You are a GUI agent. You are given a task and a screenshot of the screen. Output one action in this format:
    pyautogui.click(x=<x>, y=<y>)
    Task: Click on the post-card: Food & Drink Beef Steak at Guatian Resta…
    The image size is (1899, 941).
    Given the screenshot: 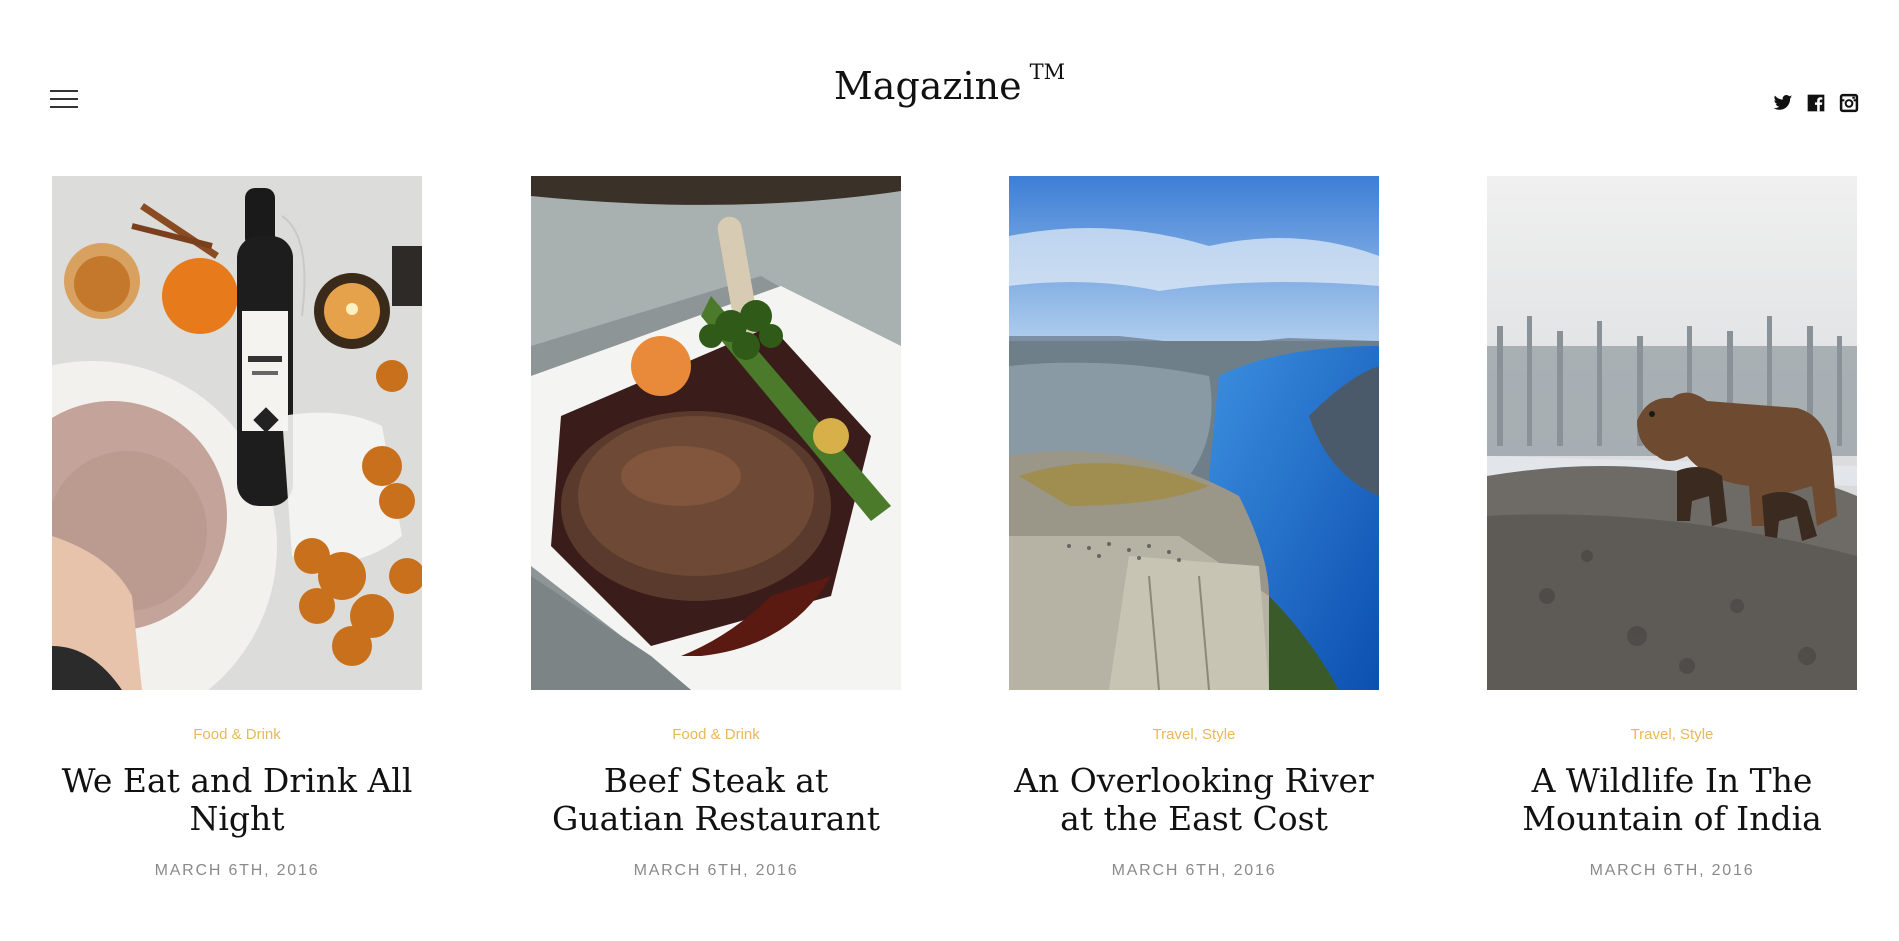 What is the action you would take?
    pyautogui.click(x=716, y=528)
    